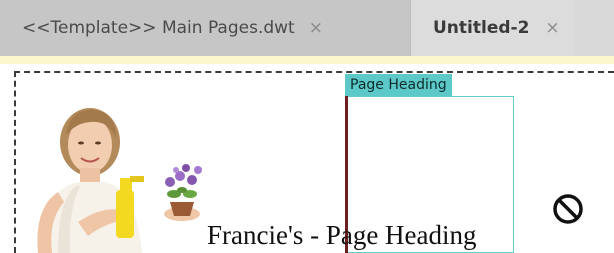  I want to click on no-drop-icon, so click(568, 209).